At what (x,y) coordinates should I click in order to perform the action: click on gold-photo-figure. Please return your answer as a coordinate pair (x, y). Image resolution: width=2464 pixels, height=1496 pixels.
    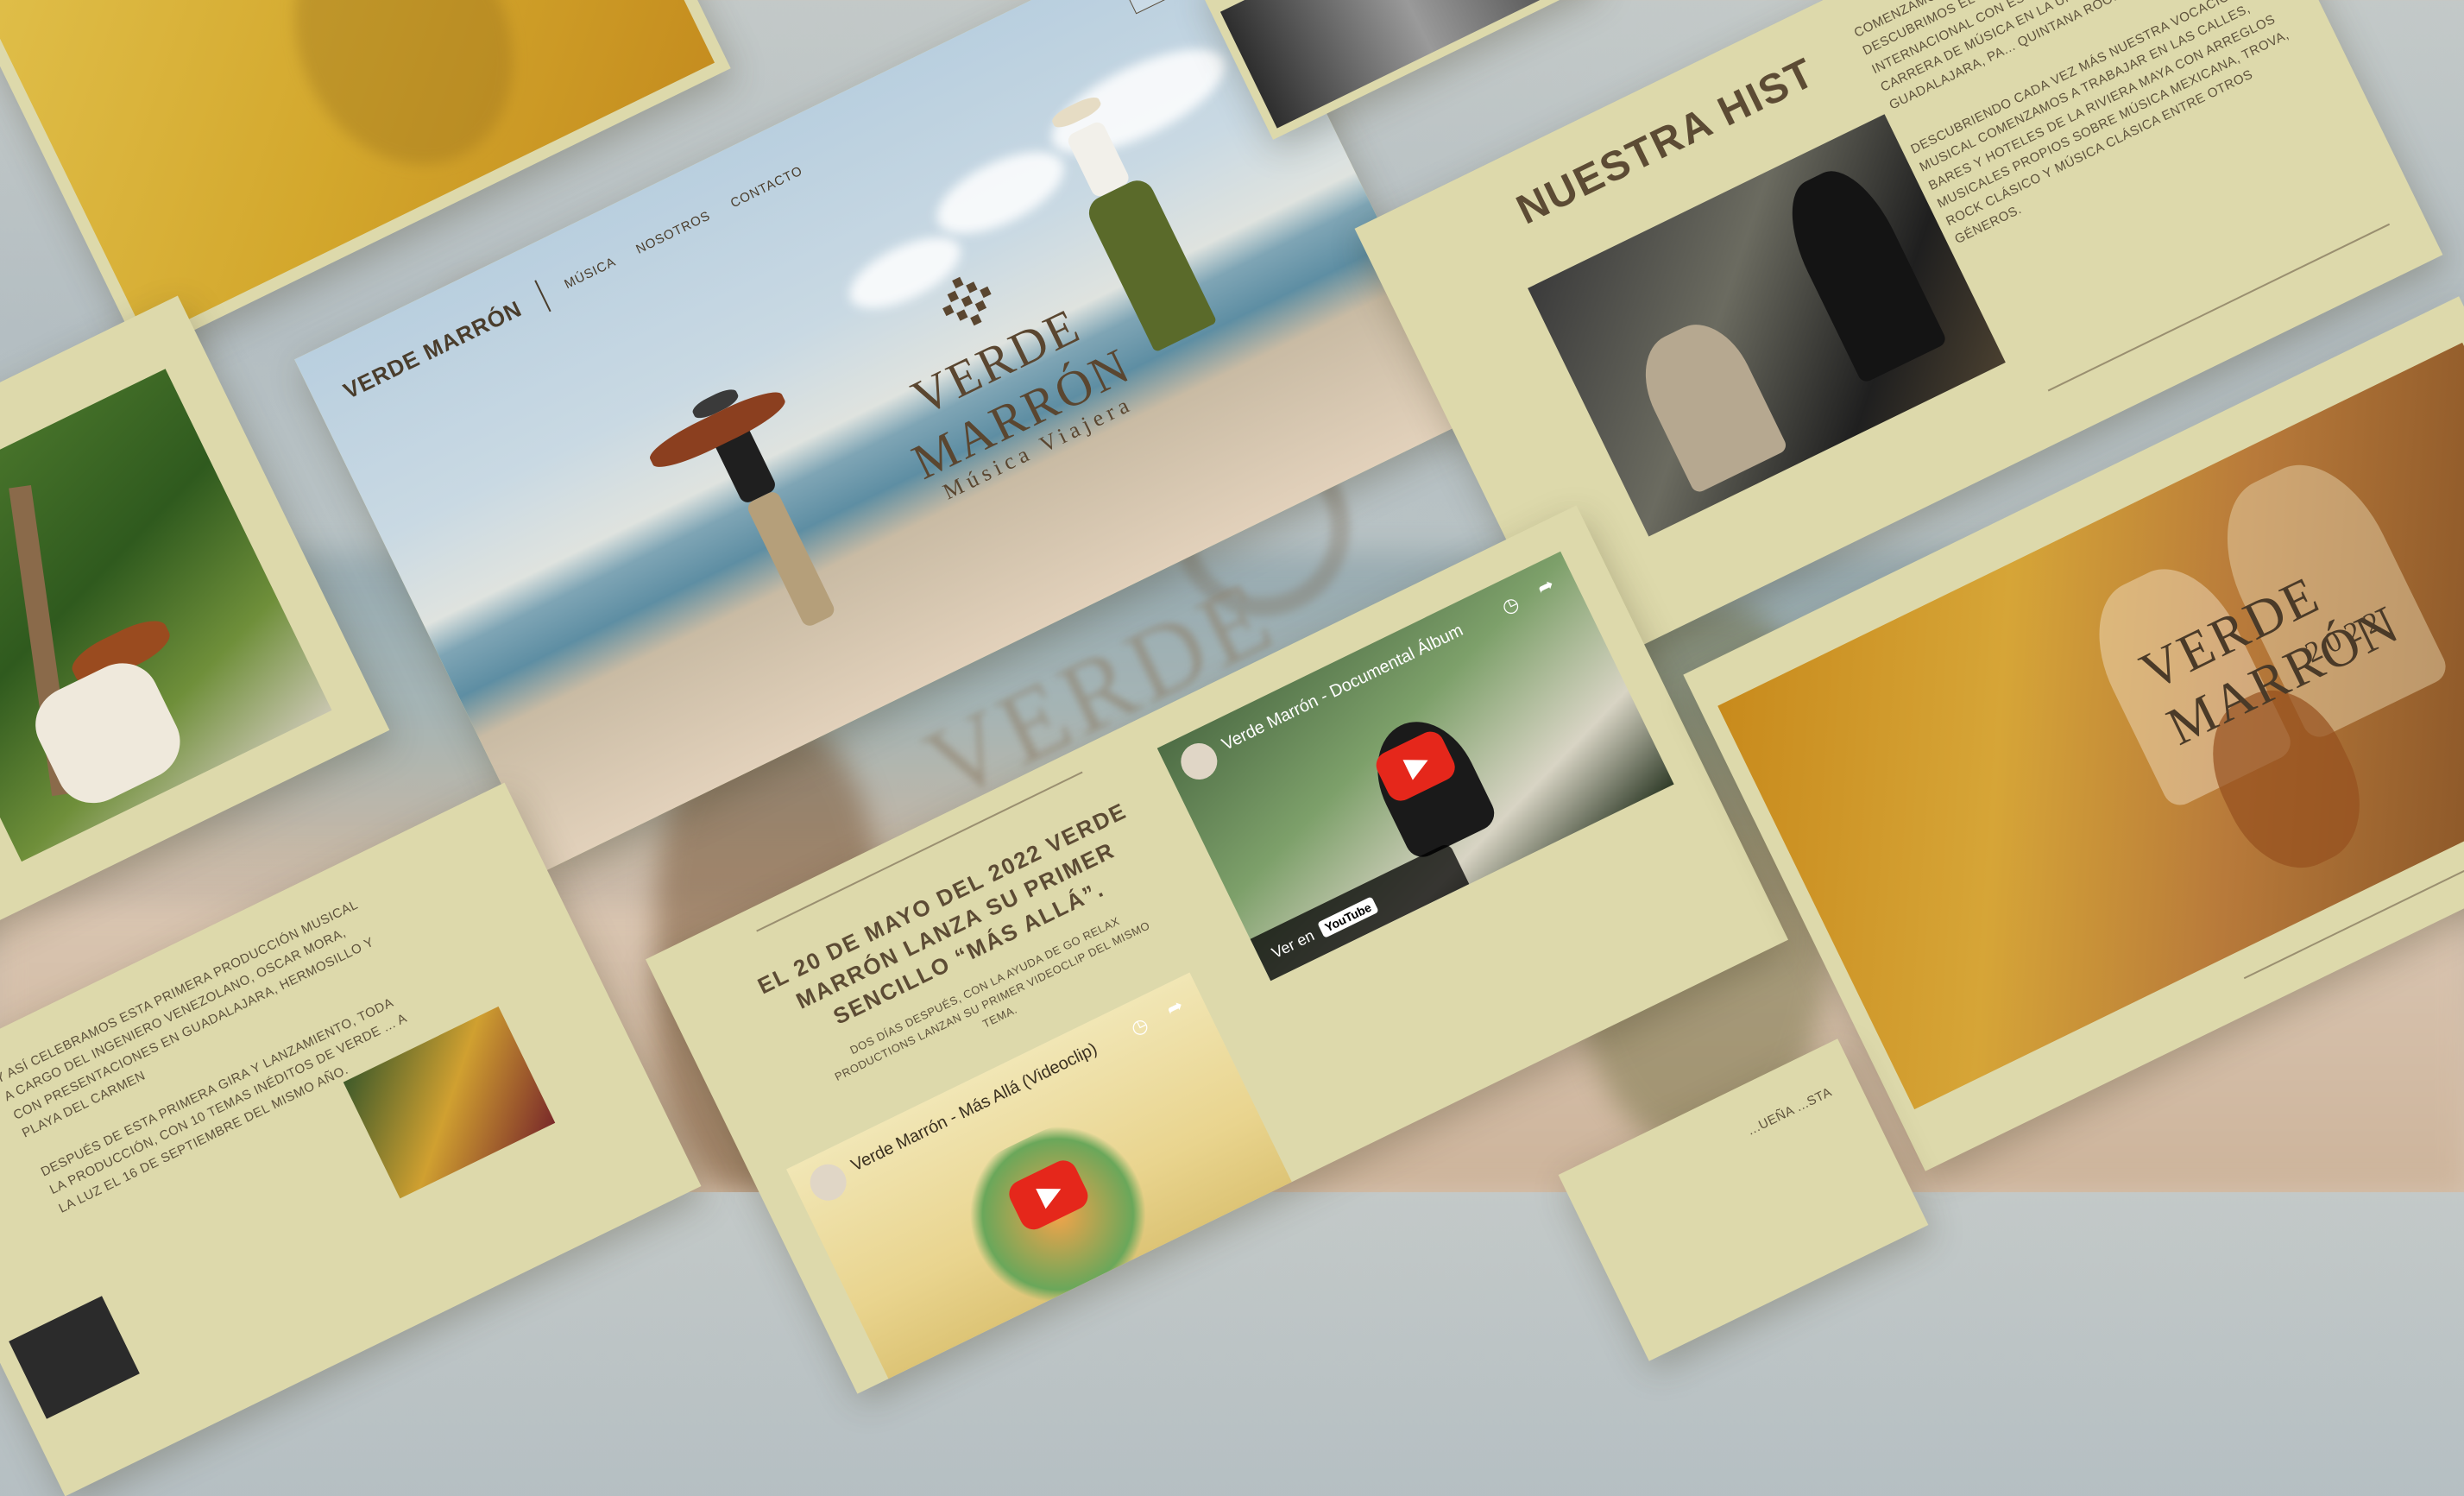
    Looking at the image, I should click on (404, 101).